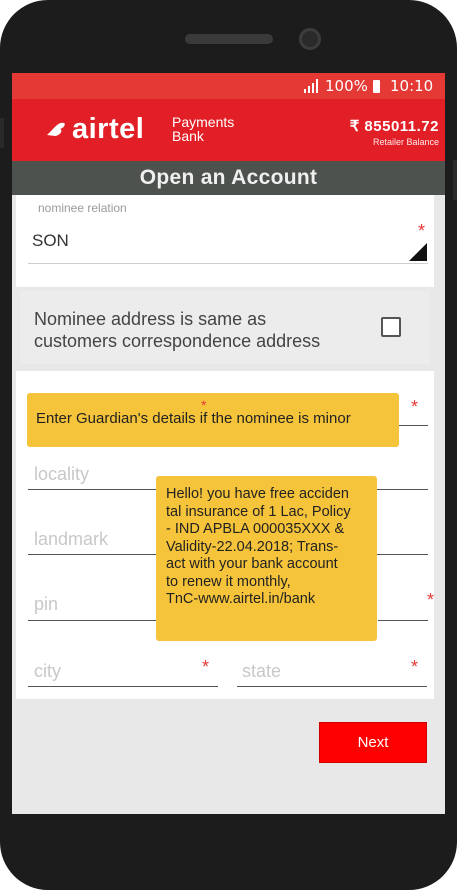 The height and width of the screenshot is (890, 457). I want to click on field-underline, so click(228, 263).